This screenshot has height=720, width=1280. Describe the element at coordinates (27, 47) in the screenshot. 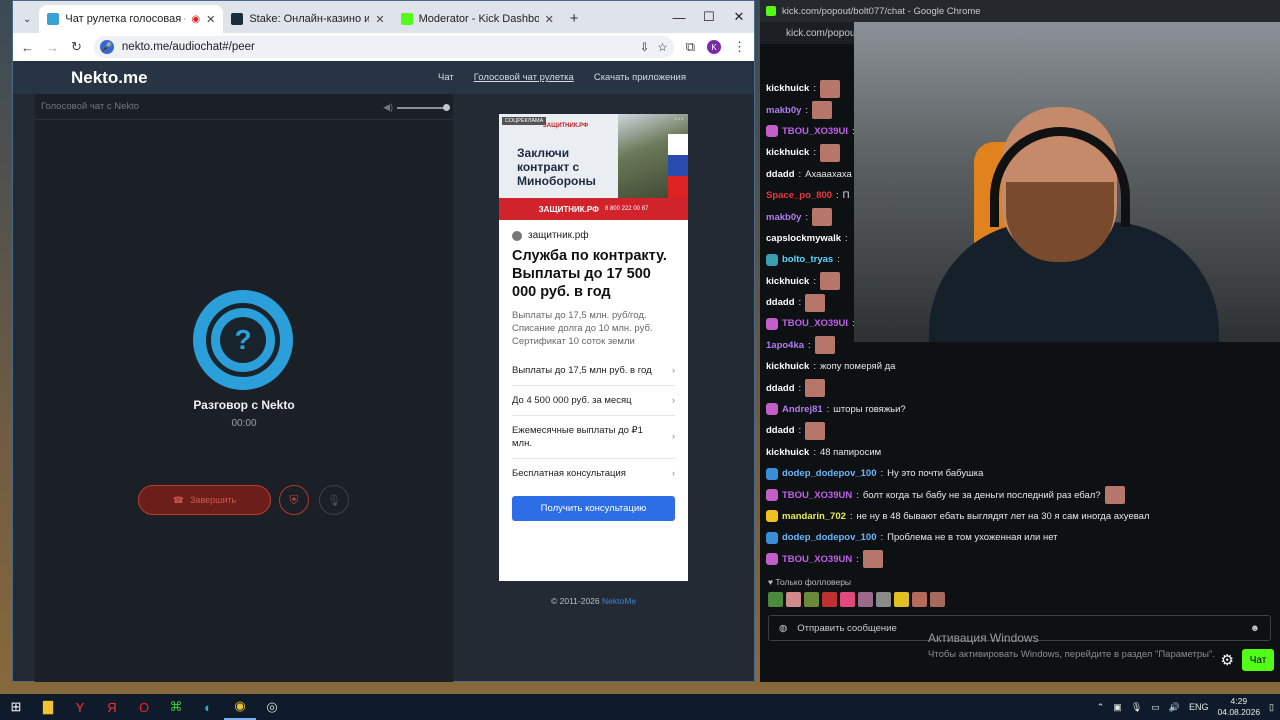

I see `back-icon: ←` at that location.